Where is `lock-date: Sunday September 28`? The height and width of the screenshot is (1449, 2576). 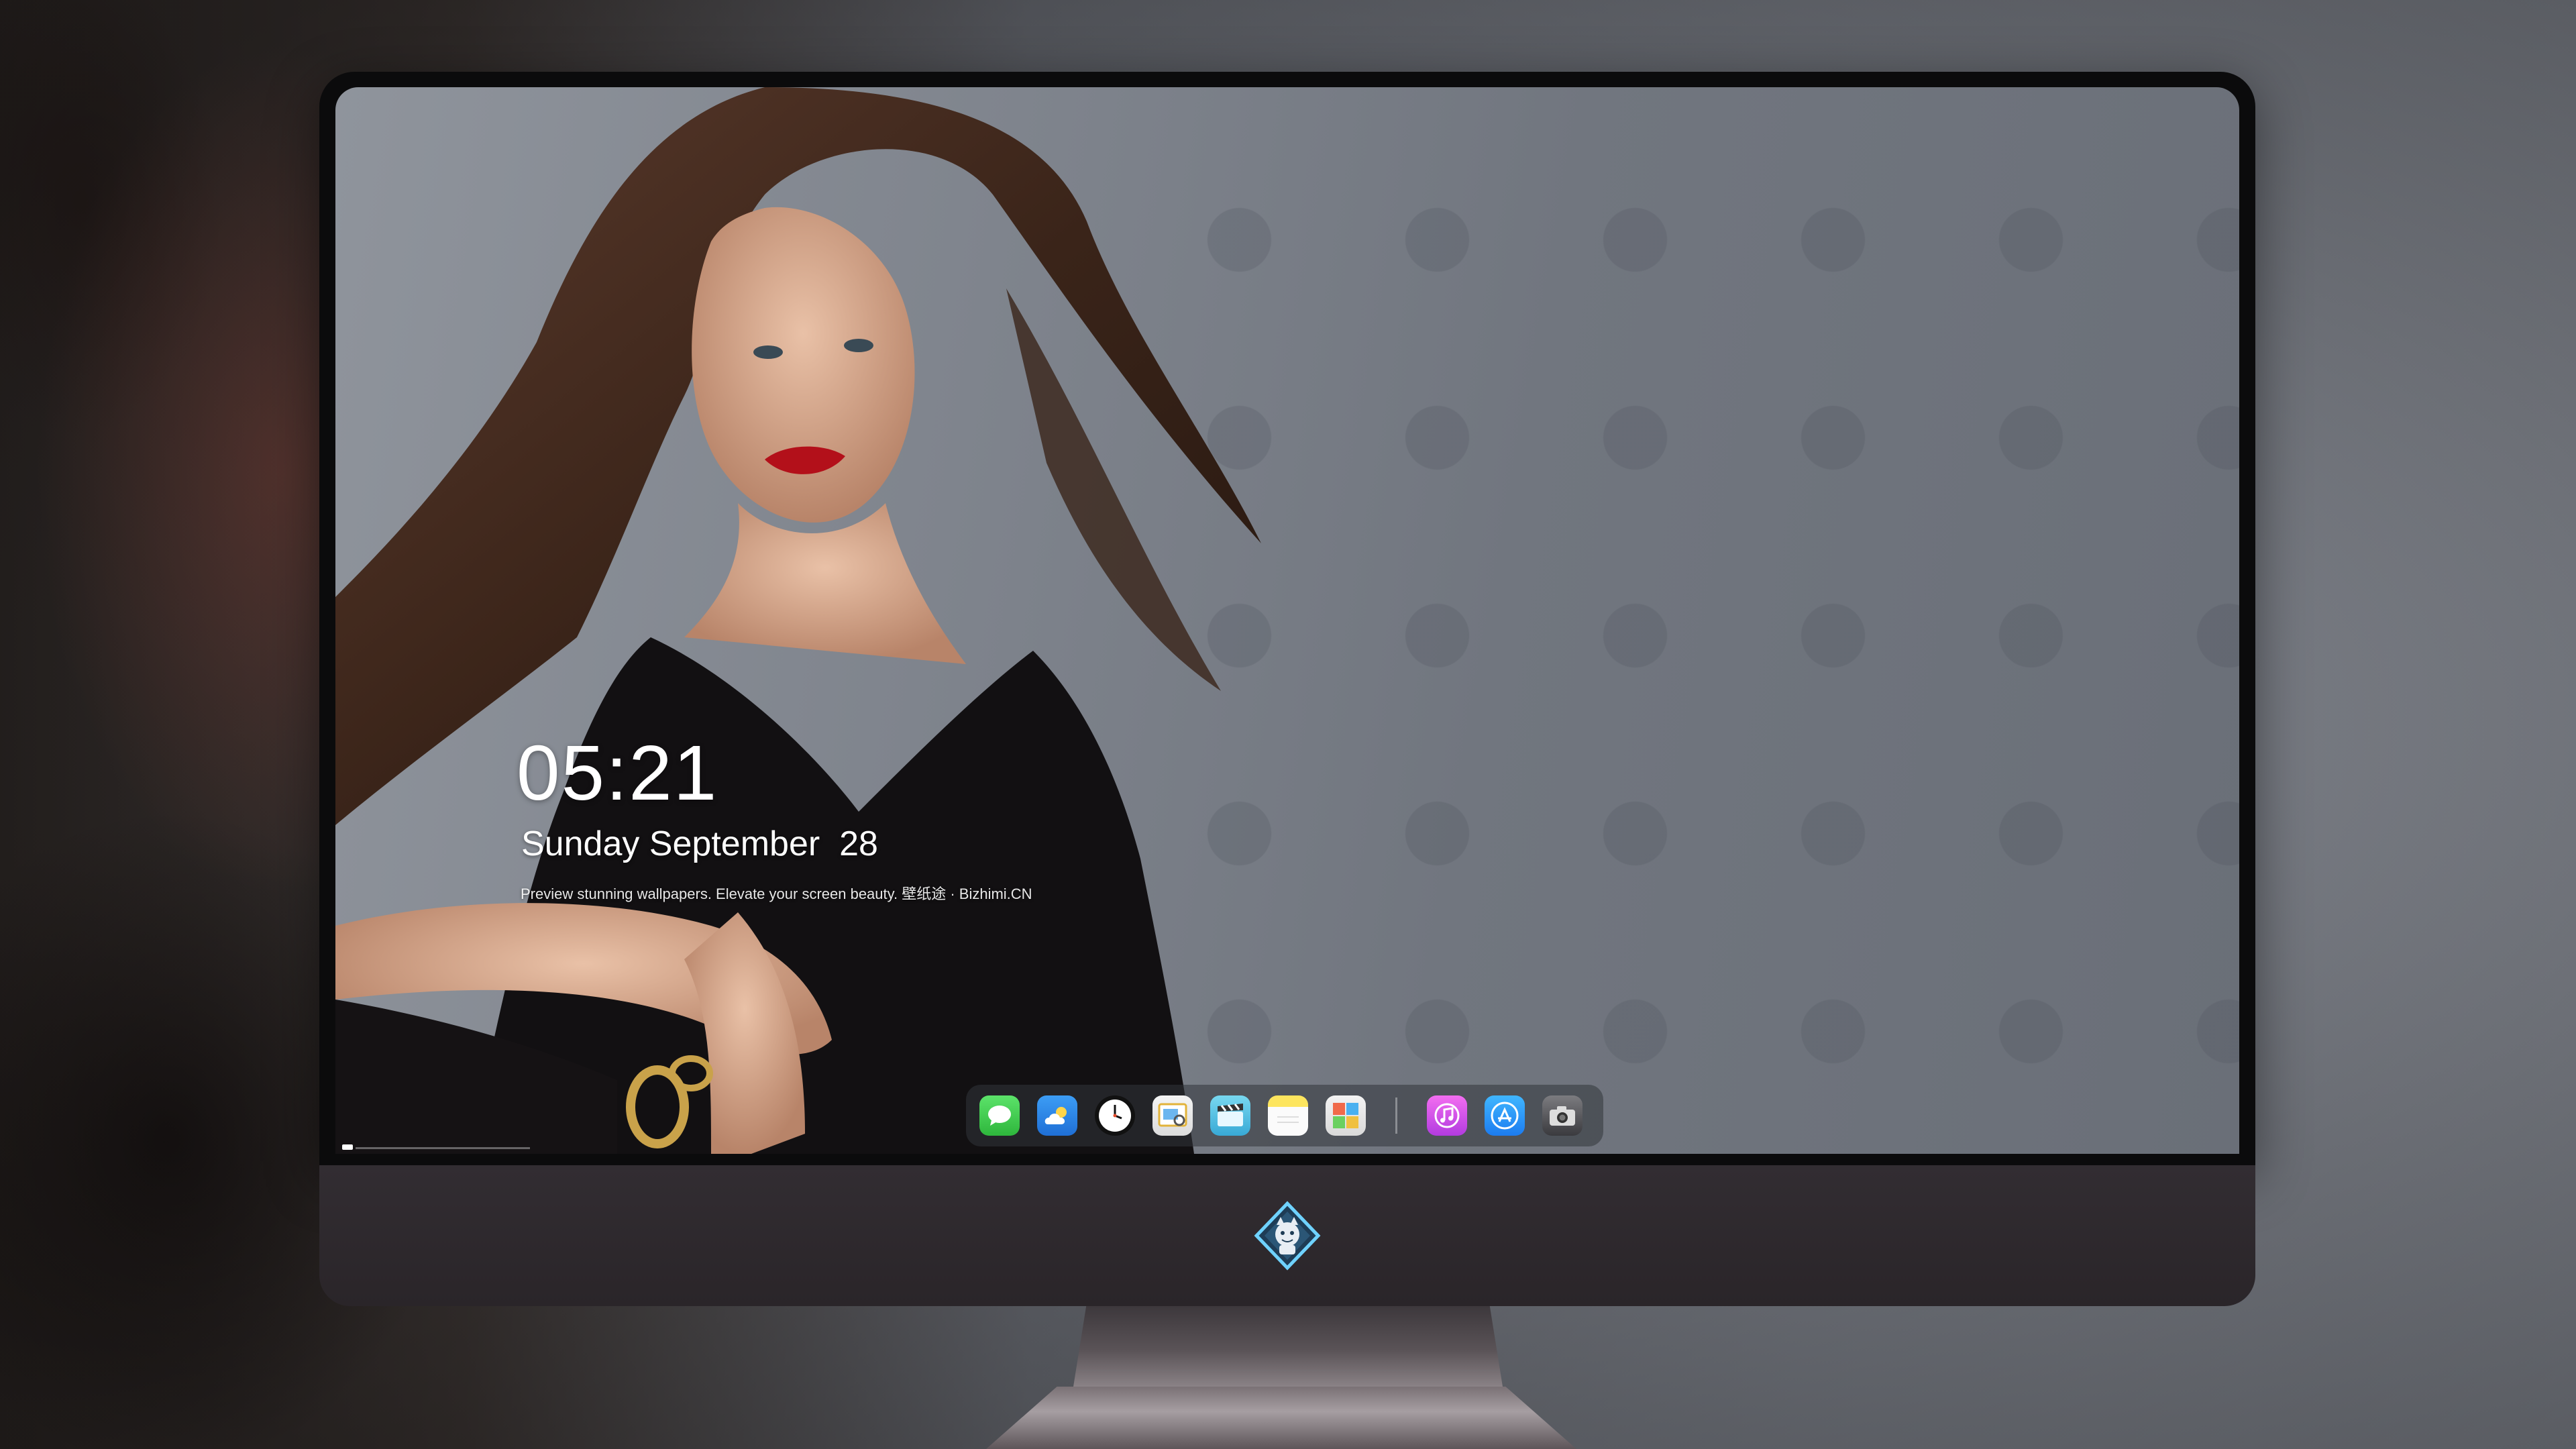 lock-date: Sunday September 28 is located at coordinates (699, 843).